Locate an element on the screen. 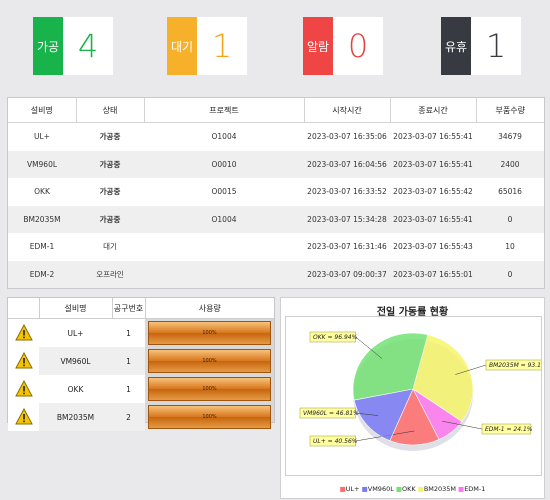 This screenshot has width=550, height=500. col-tool-number: 공구번호 is located at coordinates (129, 308).